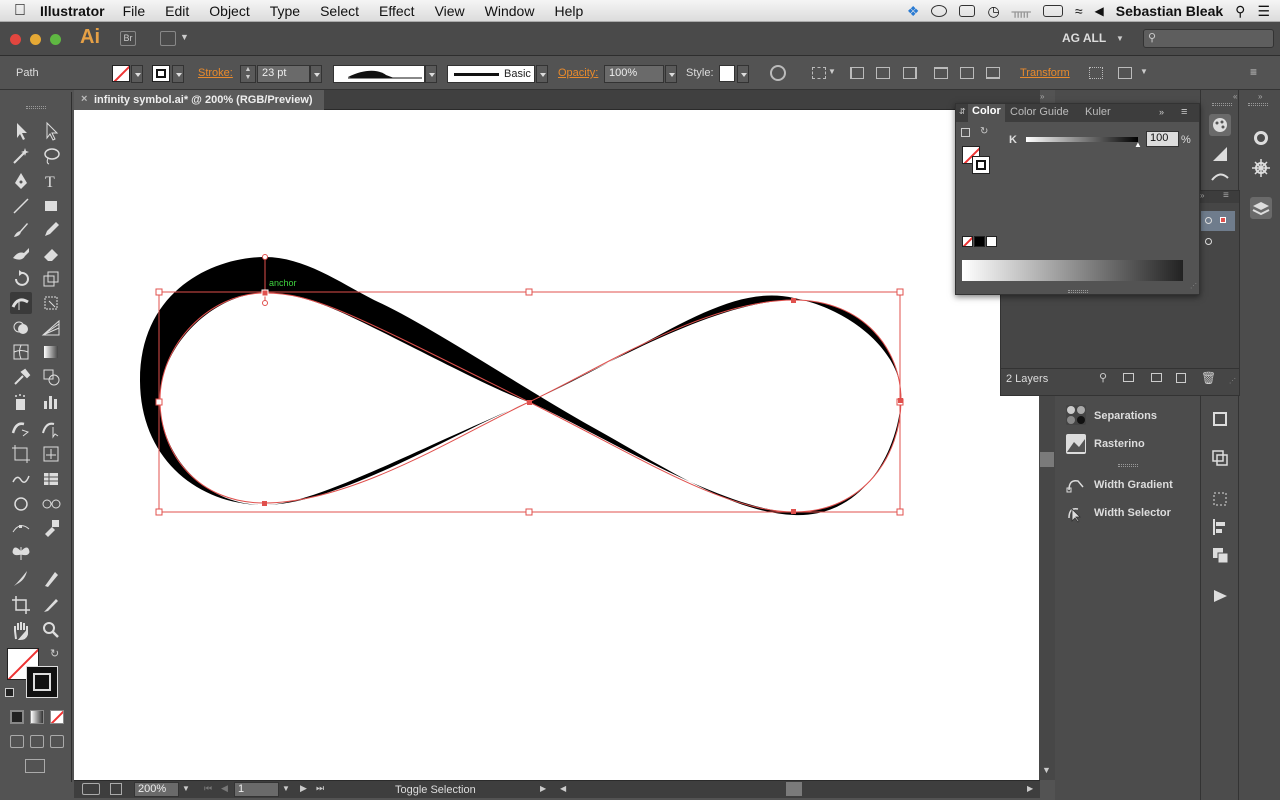 This screenshot has height=800, width=1280. What do you see at coordinates (965, 132) in the screenshot?
I see `default-fill-stroke-icon` at bounding box center [965, 132].